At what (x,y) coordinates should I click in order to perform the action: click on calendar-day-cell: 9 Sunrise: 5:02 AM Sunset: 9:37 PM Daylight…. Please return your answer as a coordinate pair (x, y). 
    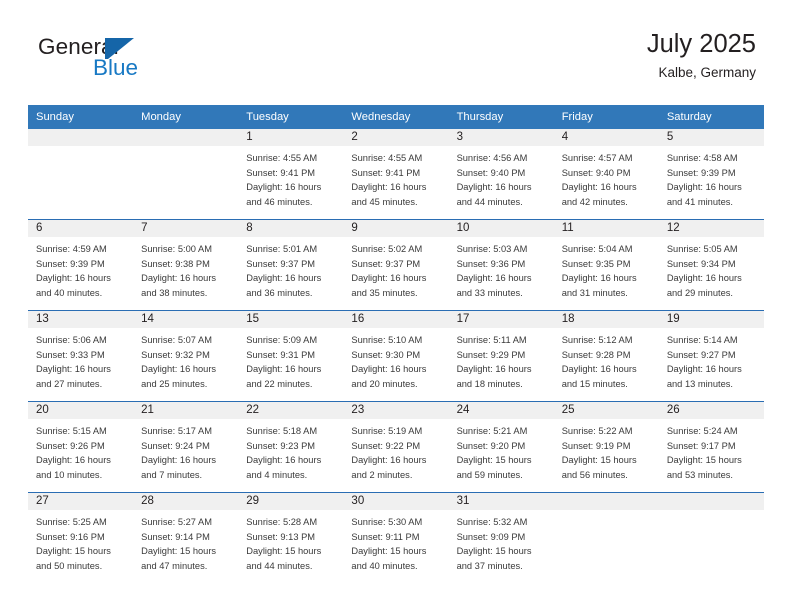
    Looking at the image, I should click on (396, 265).